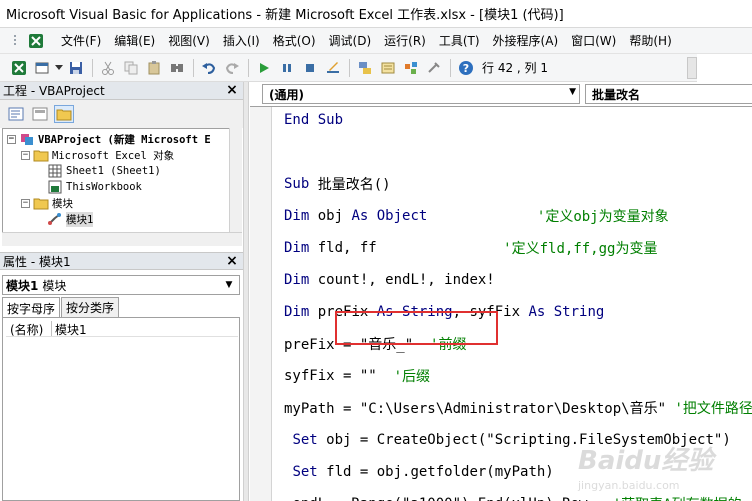  Describe the element at coordinates (154, 68) in the screenshot. I see `paste-icon` at that location.